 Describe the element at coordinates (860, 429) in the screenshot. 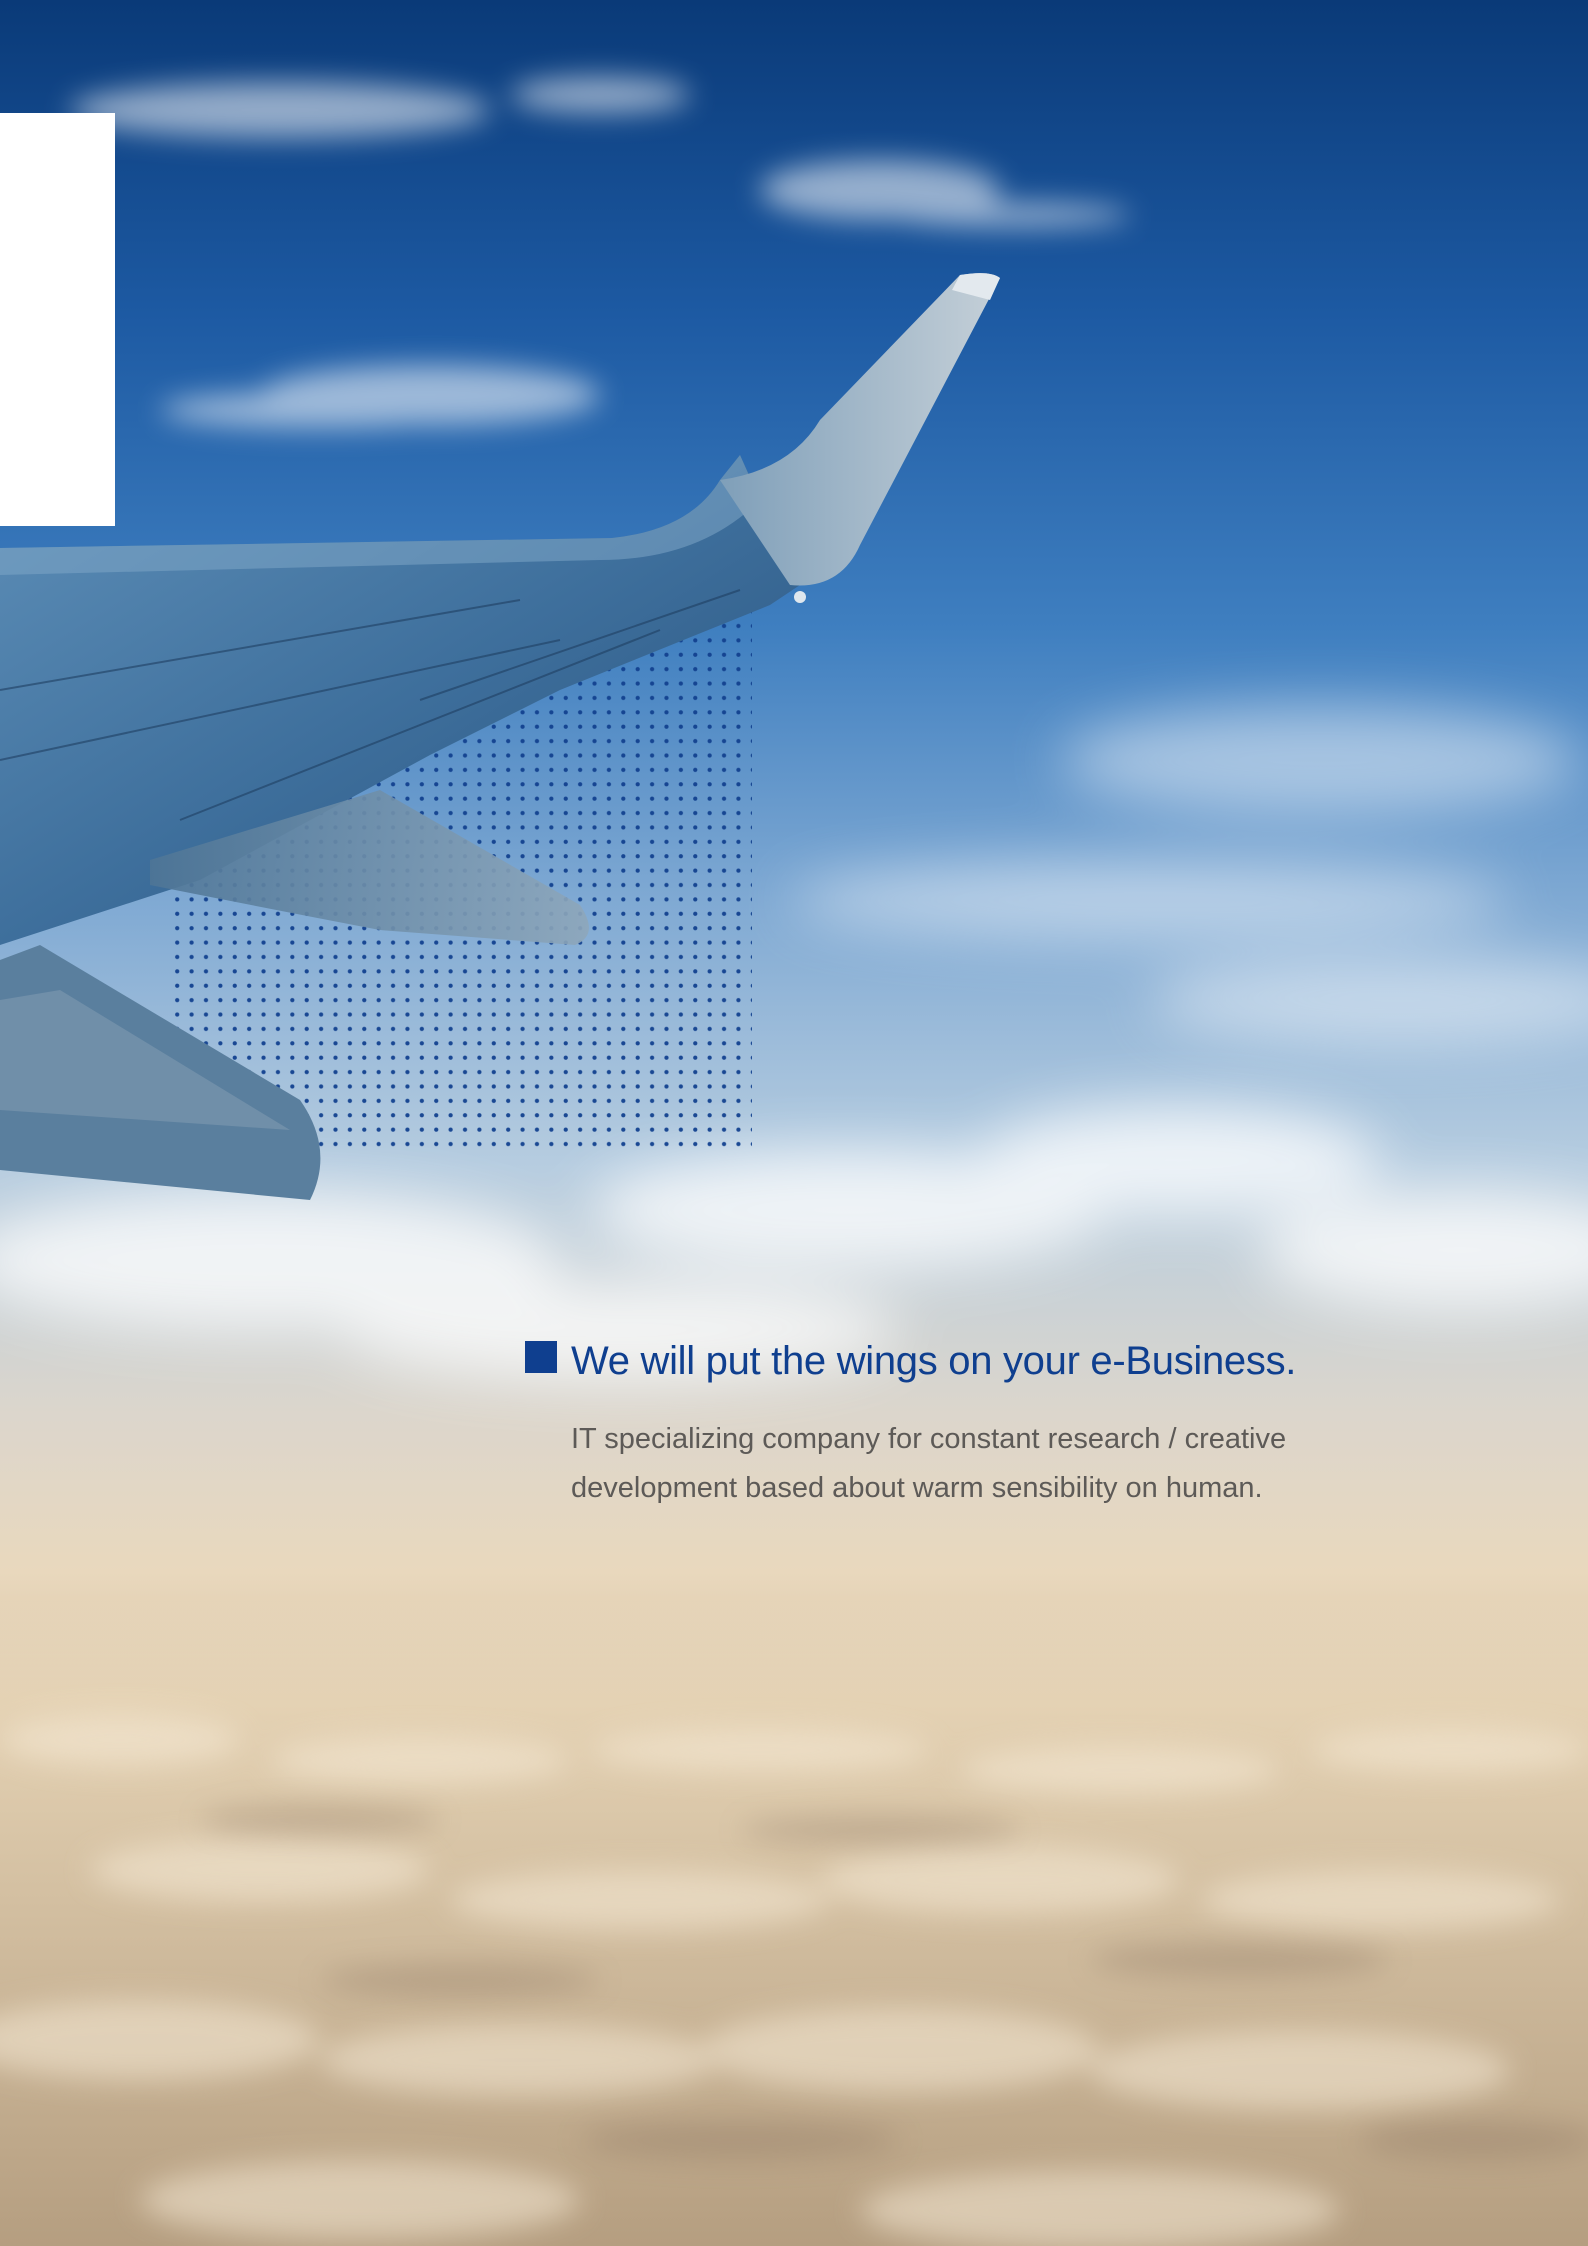

I see `winglet` at that location.